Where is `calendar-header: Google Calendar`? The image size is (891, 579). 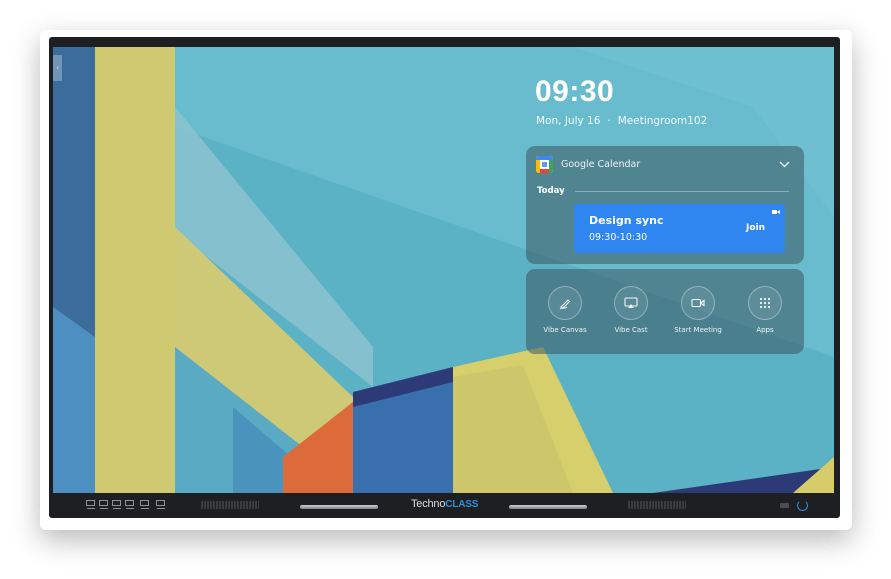 calendar-header: Google Calendar is located at coordinates (588, 164).